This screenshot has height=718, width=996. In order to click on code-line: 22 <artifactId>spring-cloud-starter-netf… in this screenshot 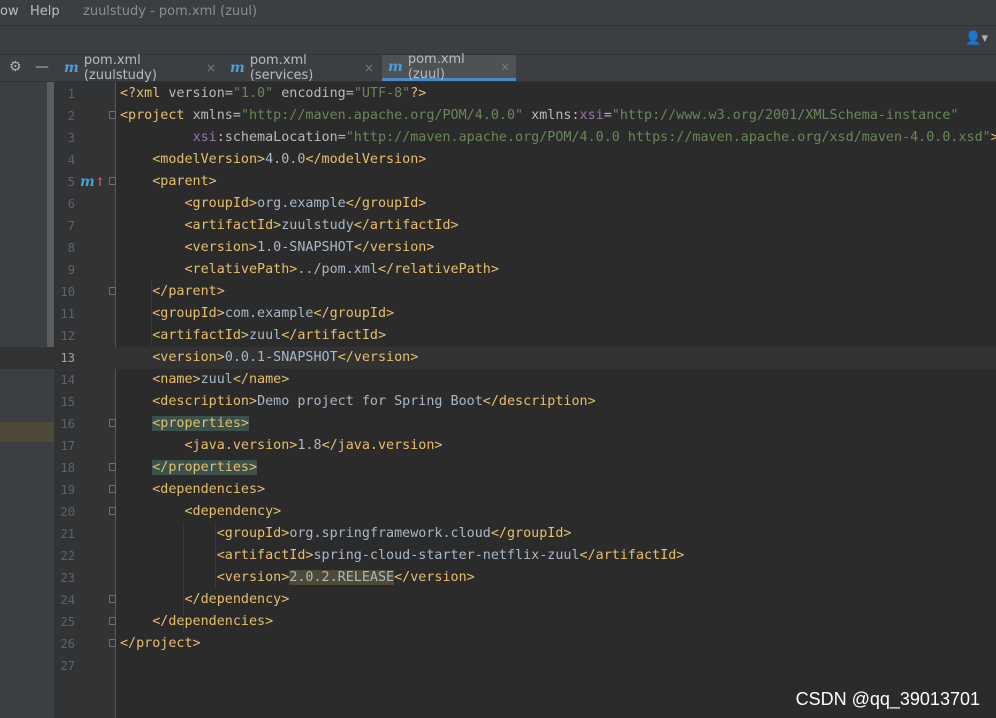, I will do `click(498, 556)`.